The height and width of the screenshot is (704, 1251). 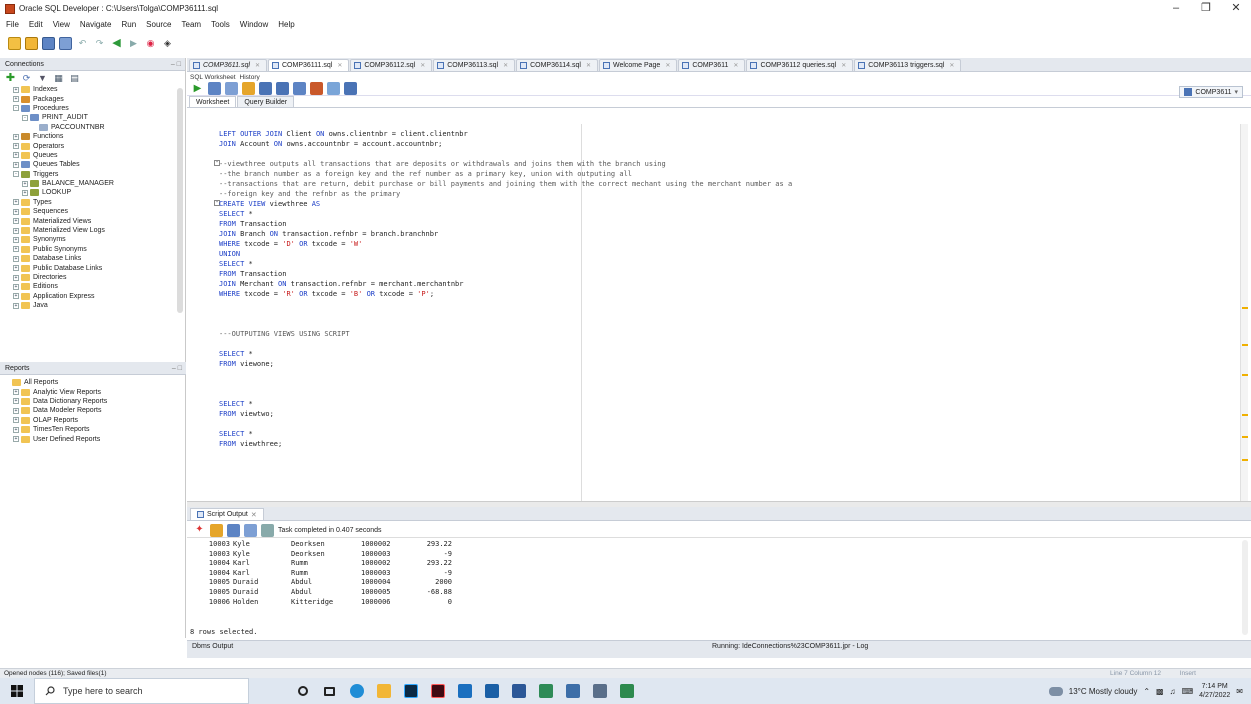 What do you see at coordinates (383, 691) in the screenshot?
I see `file-explorer-icon` at bounding box center [383, 691].